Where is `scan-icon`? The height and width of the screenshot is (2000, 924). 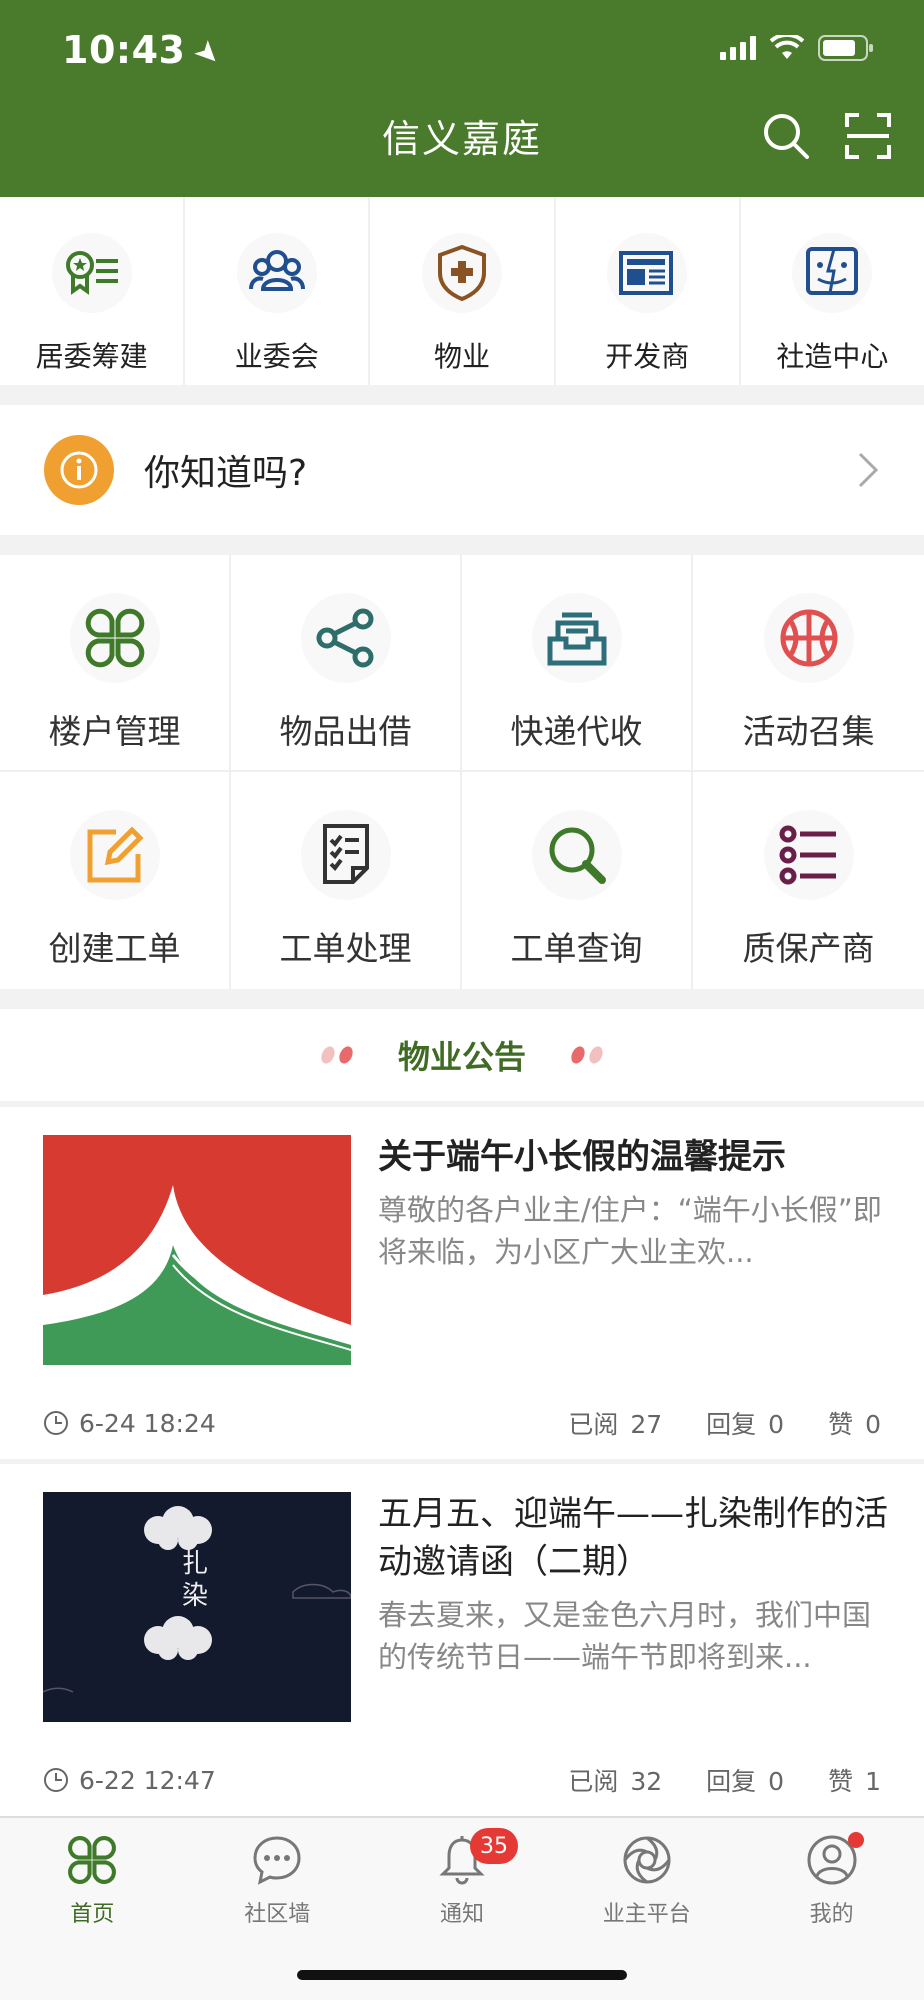 scan-icon is located at coordinates (868, 136).